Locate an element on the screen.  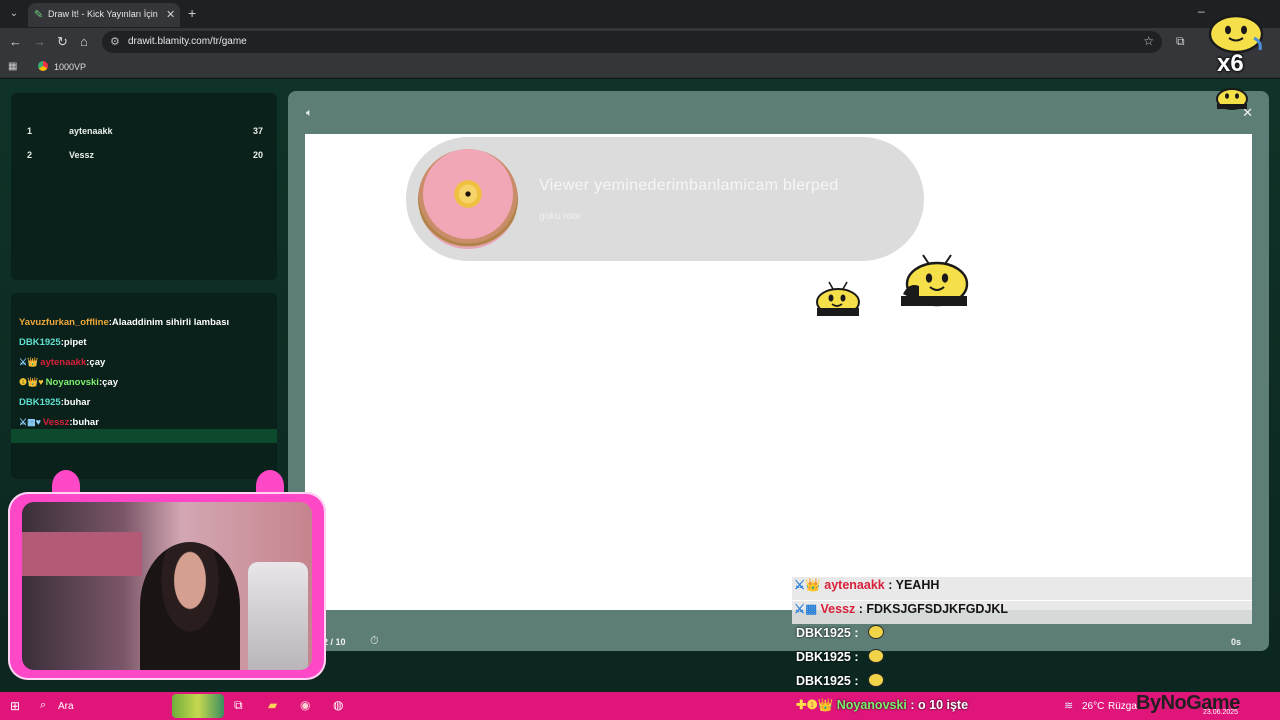
tab-close-icon: ✕ is located at coordinates (170, 14).